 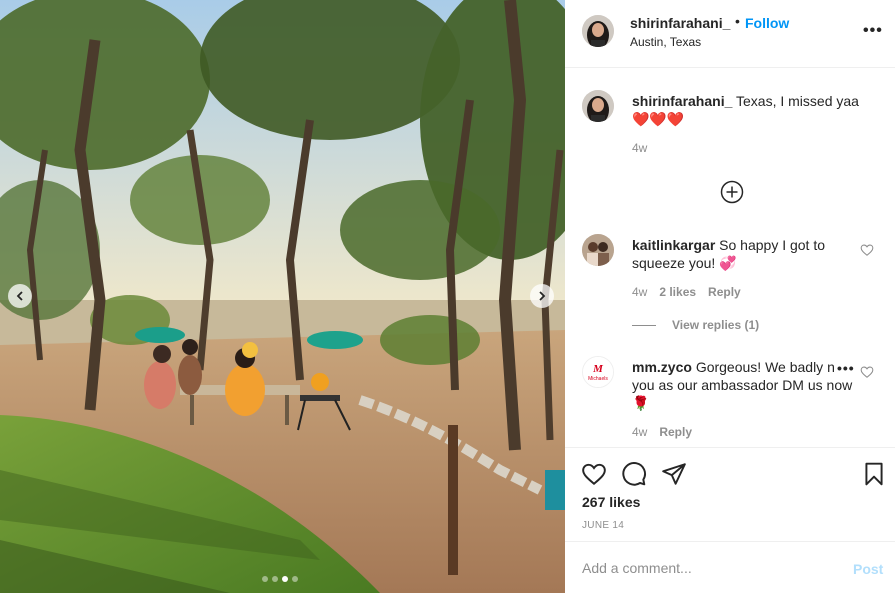 I want to click on caption-meta: 4w, so click(x=639, y=148).